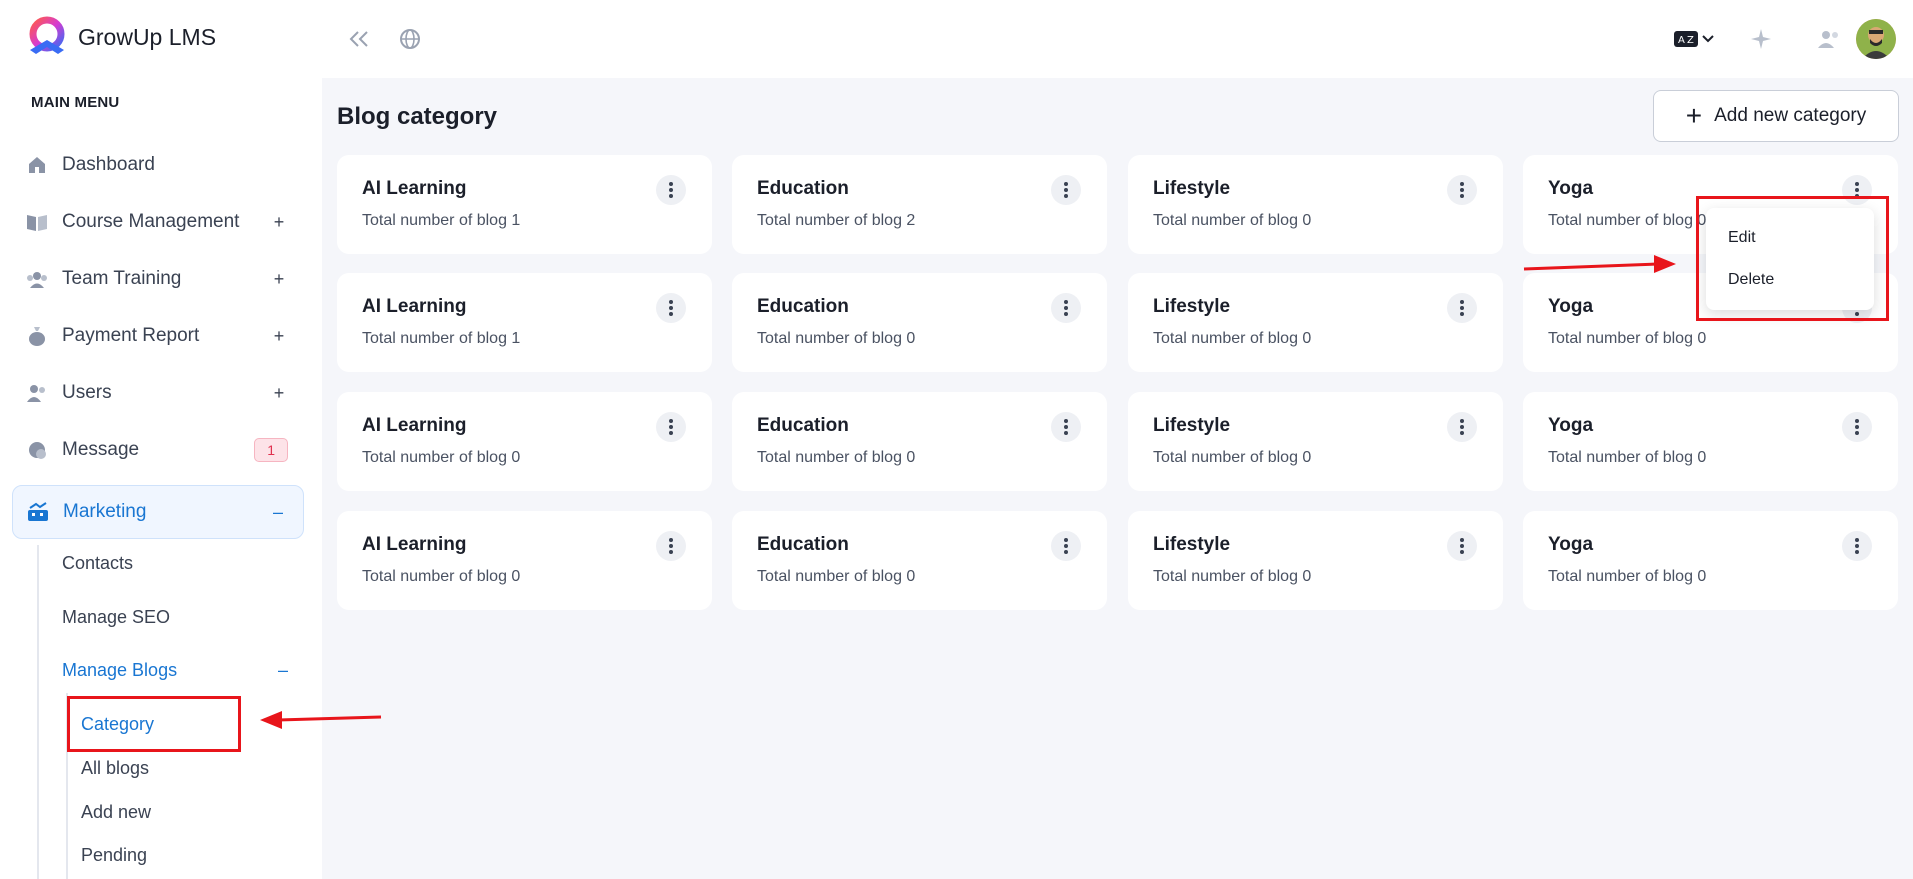 This screenshot has height=879, width=1913. Describe the element at coordinates (101, 449) in the screenshot. I see `sidebar-item-label: Message` at that location.